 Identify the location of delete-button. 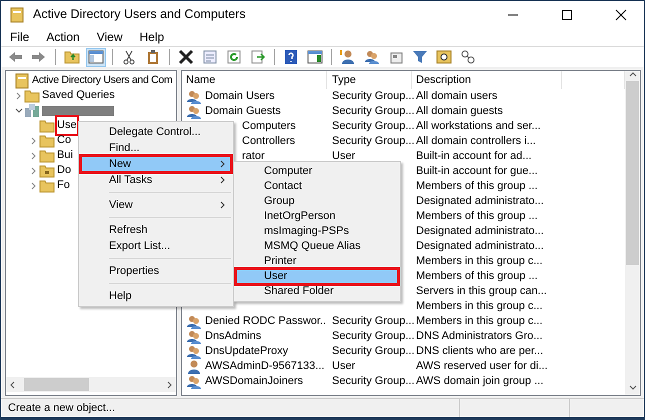
(186, 57).